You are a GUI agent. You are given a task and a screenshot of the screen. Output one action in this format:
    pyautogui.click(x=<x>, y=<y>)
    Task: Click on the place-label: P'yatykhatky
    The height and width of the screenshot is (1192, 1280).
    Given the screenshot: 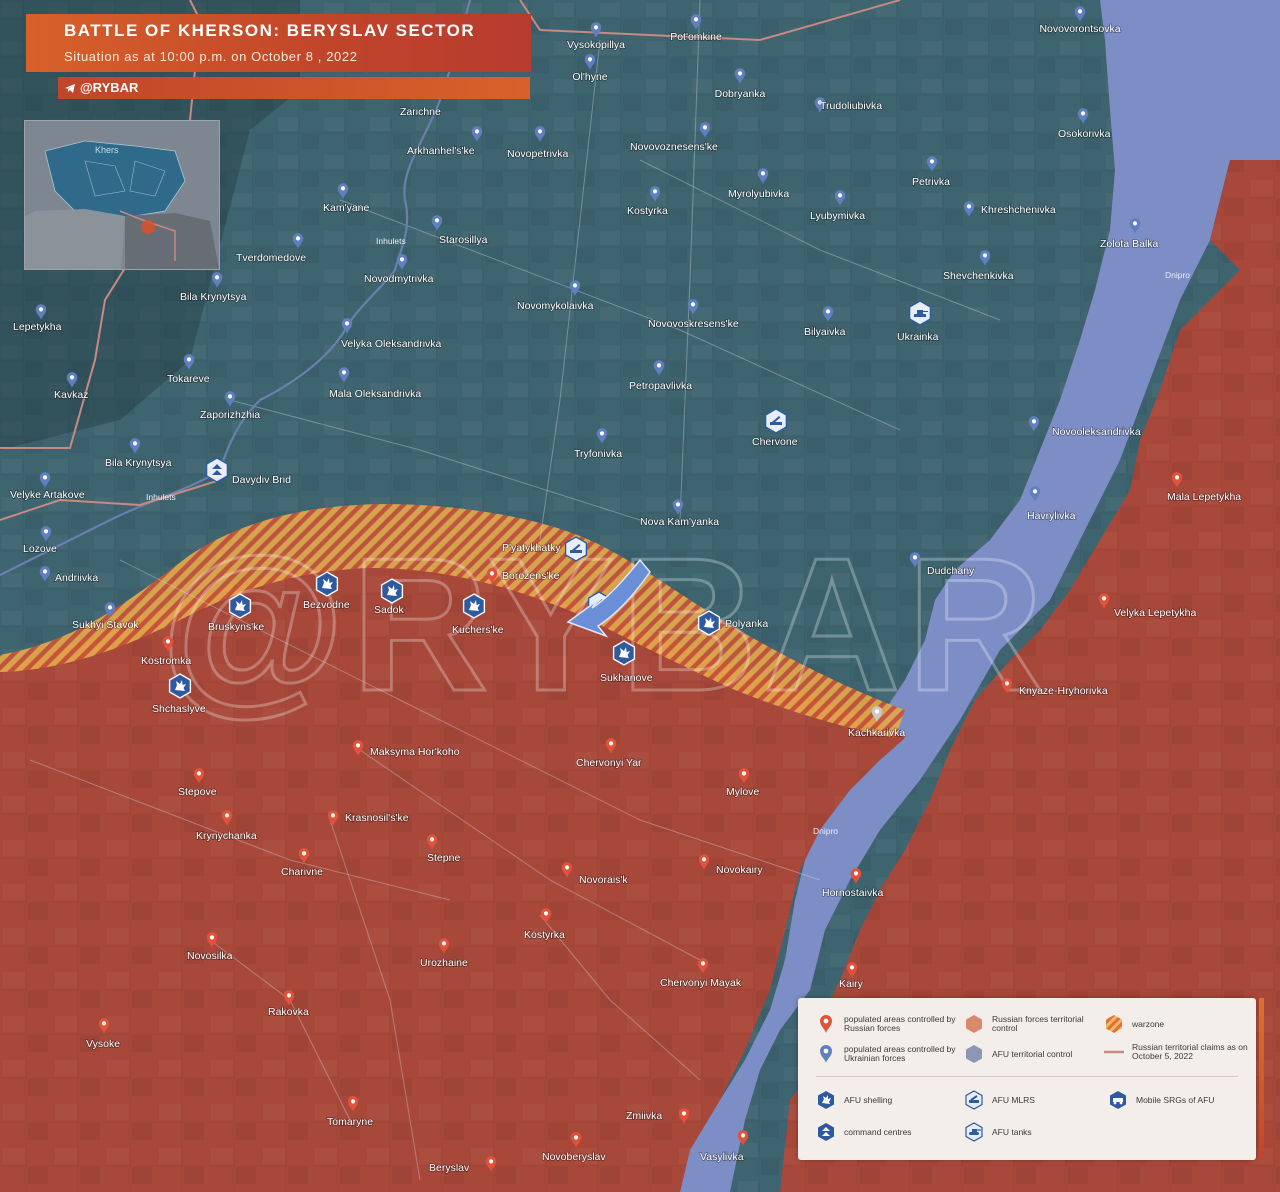 What is the action you would take?
    pyautogui.click(x=531, y=548)
    